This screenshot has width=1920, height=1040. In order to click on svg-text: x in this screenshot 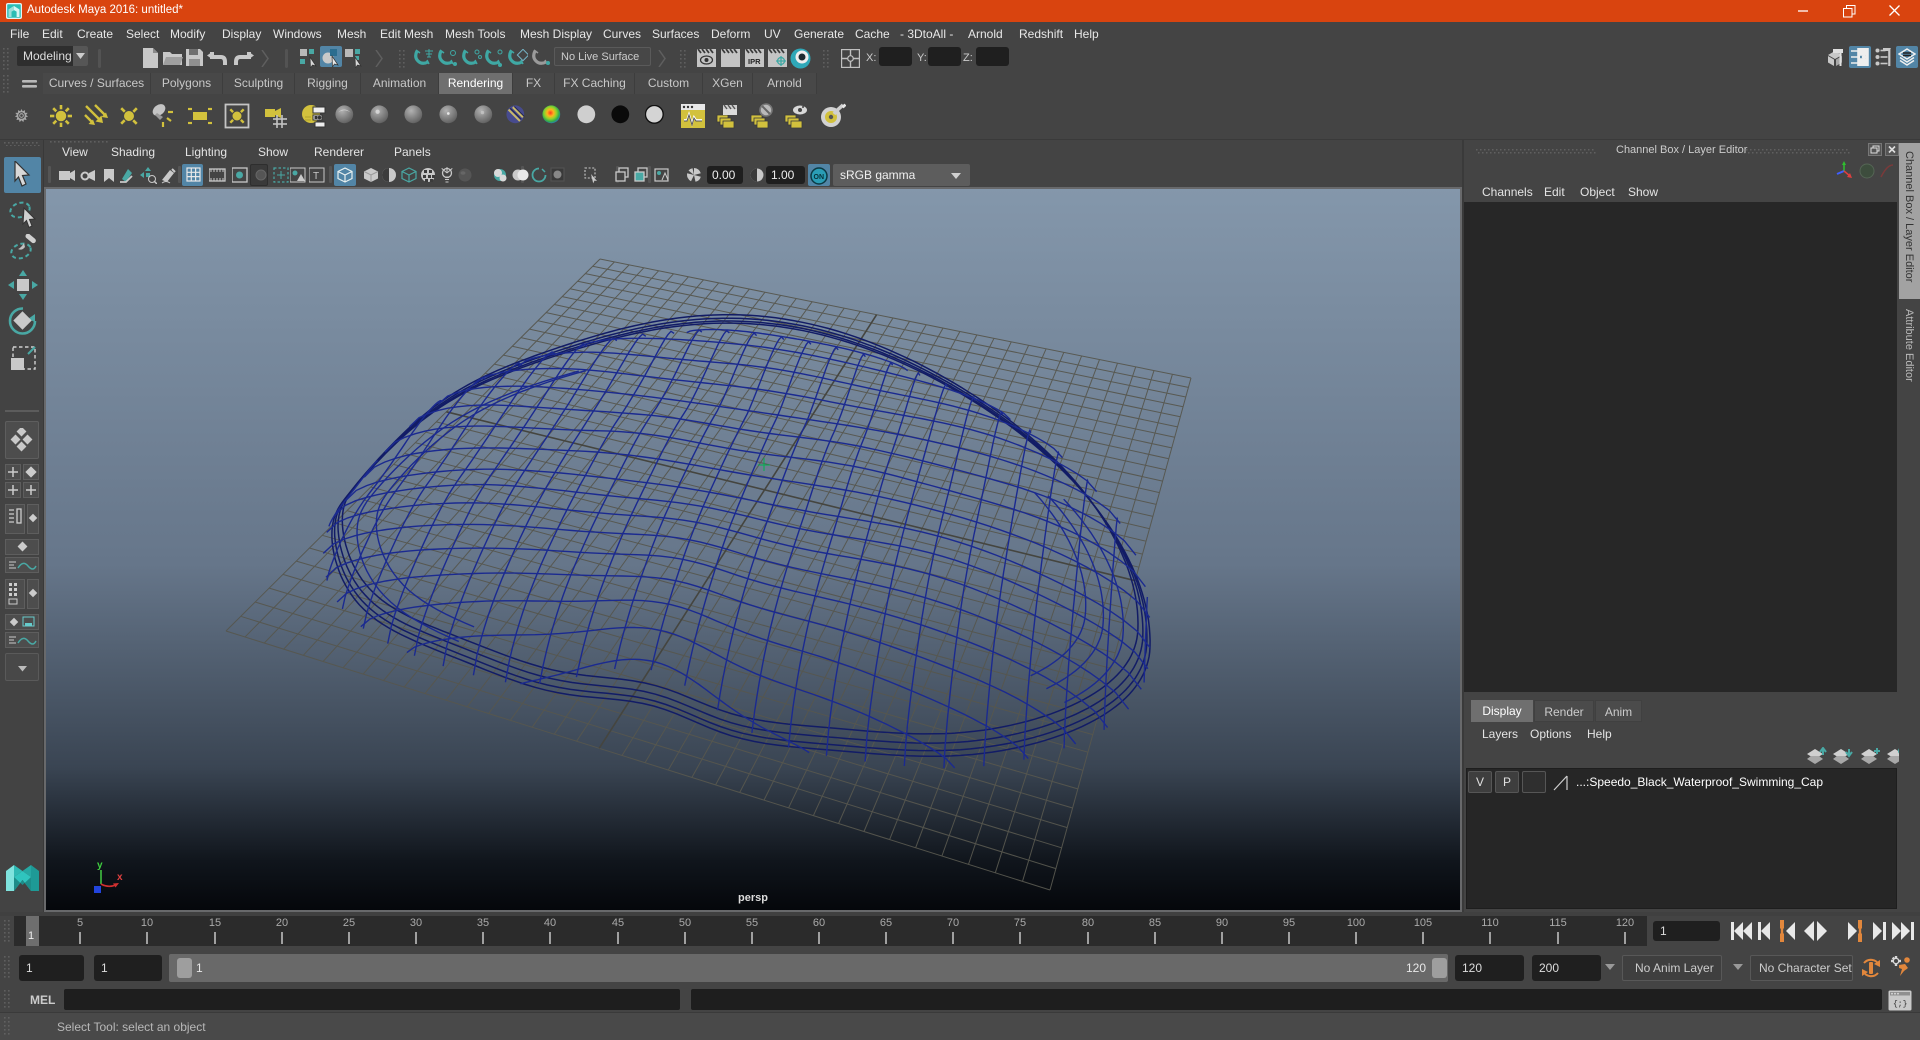, I will do `click(120, 877)`.